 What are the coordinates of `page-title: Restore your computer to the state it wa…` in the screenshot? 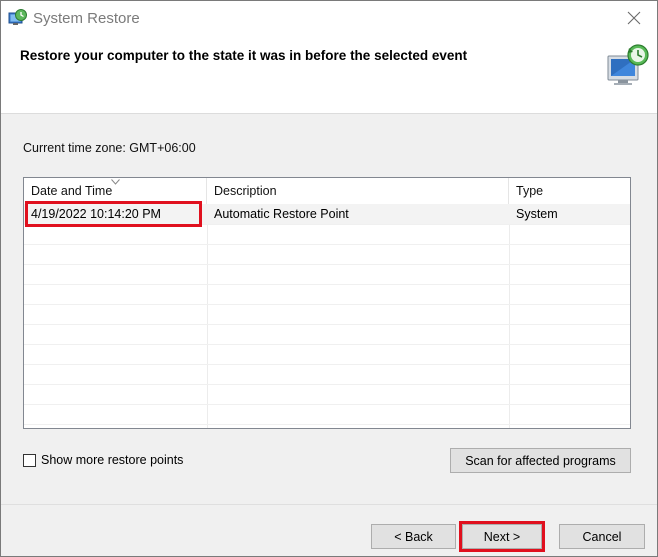 It's located at (244, 55).